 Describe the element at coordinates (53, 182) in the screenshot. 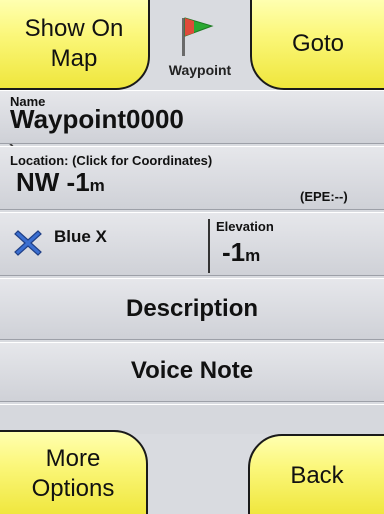

I see `location-value: NW -1` at that location.